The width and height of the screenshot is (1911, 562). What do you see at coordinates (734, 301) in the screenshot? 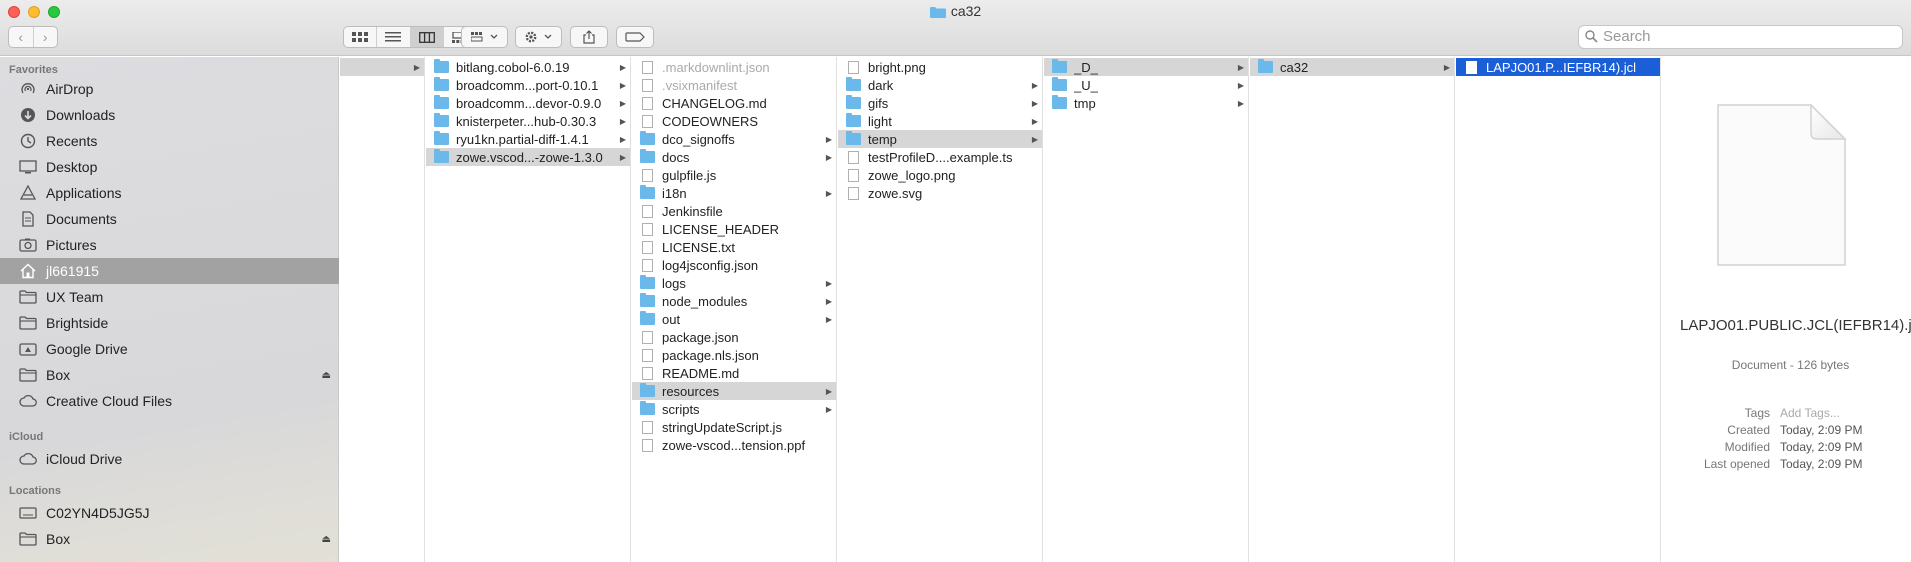
I see `folder-row: node_modules ▶` at bounding box center [734, 301].